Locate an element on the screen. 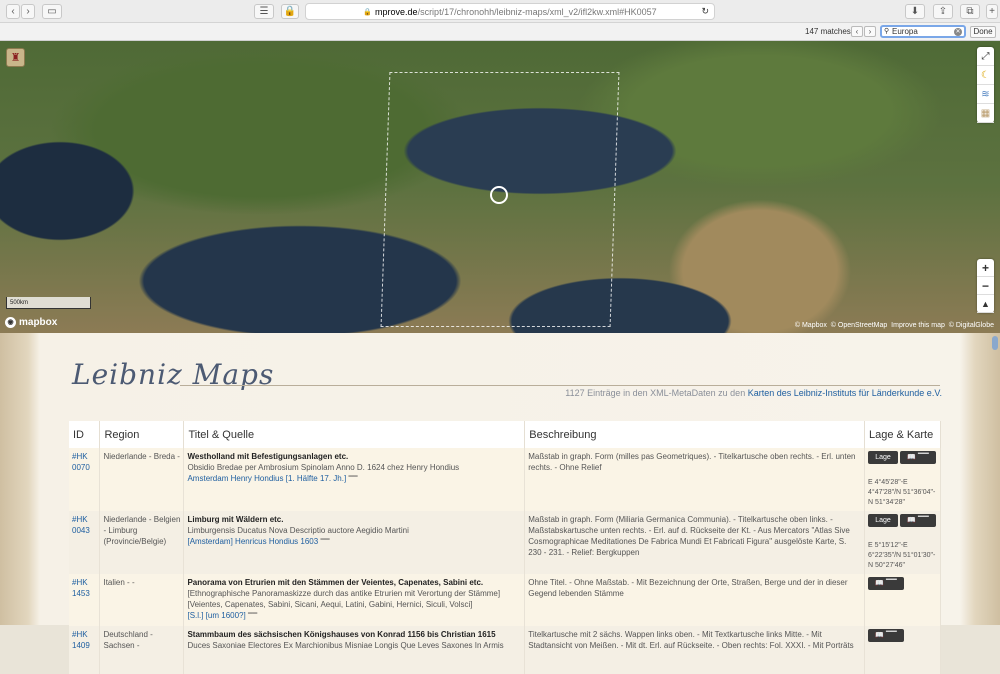 Image resolution: width=1000 pixels, height=674 pixels. forward-button: › is located at coordinates (28, 11).